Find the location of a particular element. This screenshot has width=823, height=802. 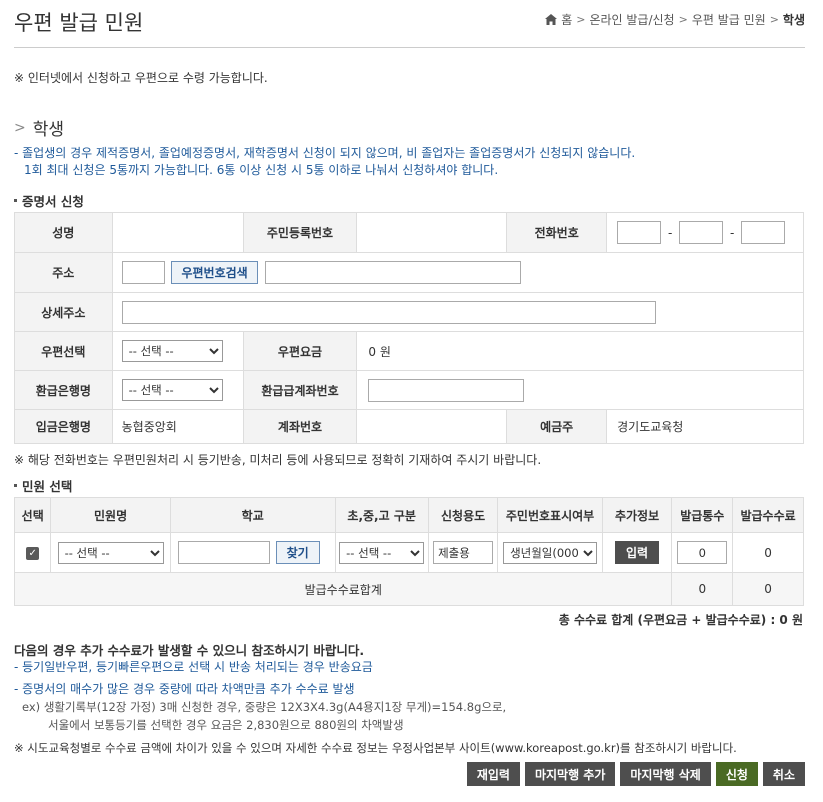

count-field is located at coordinates (702, 552).